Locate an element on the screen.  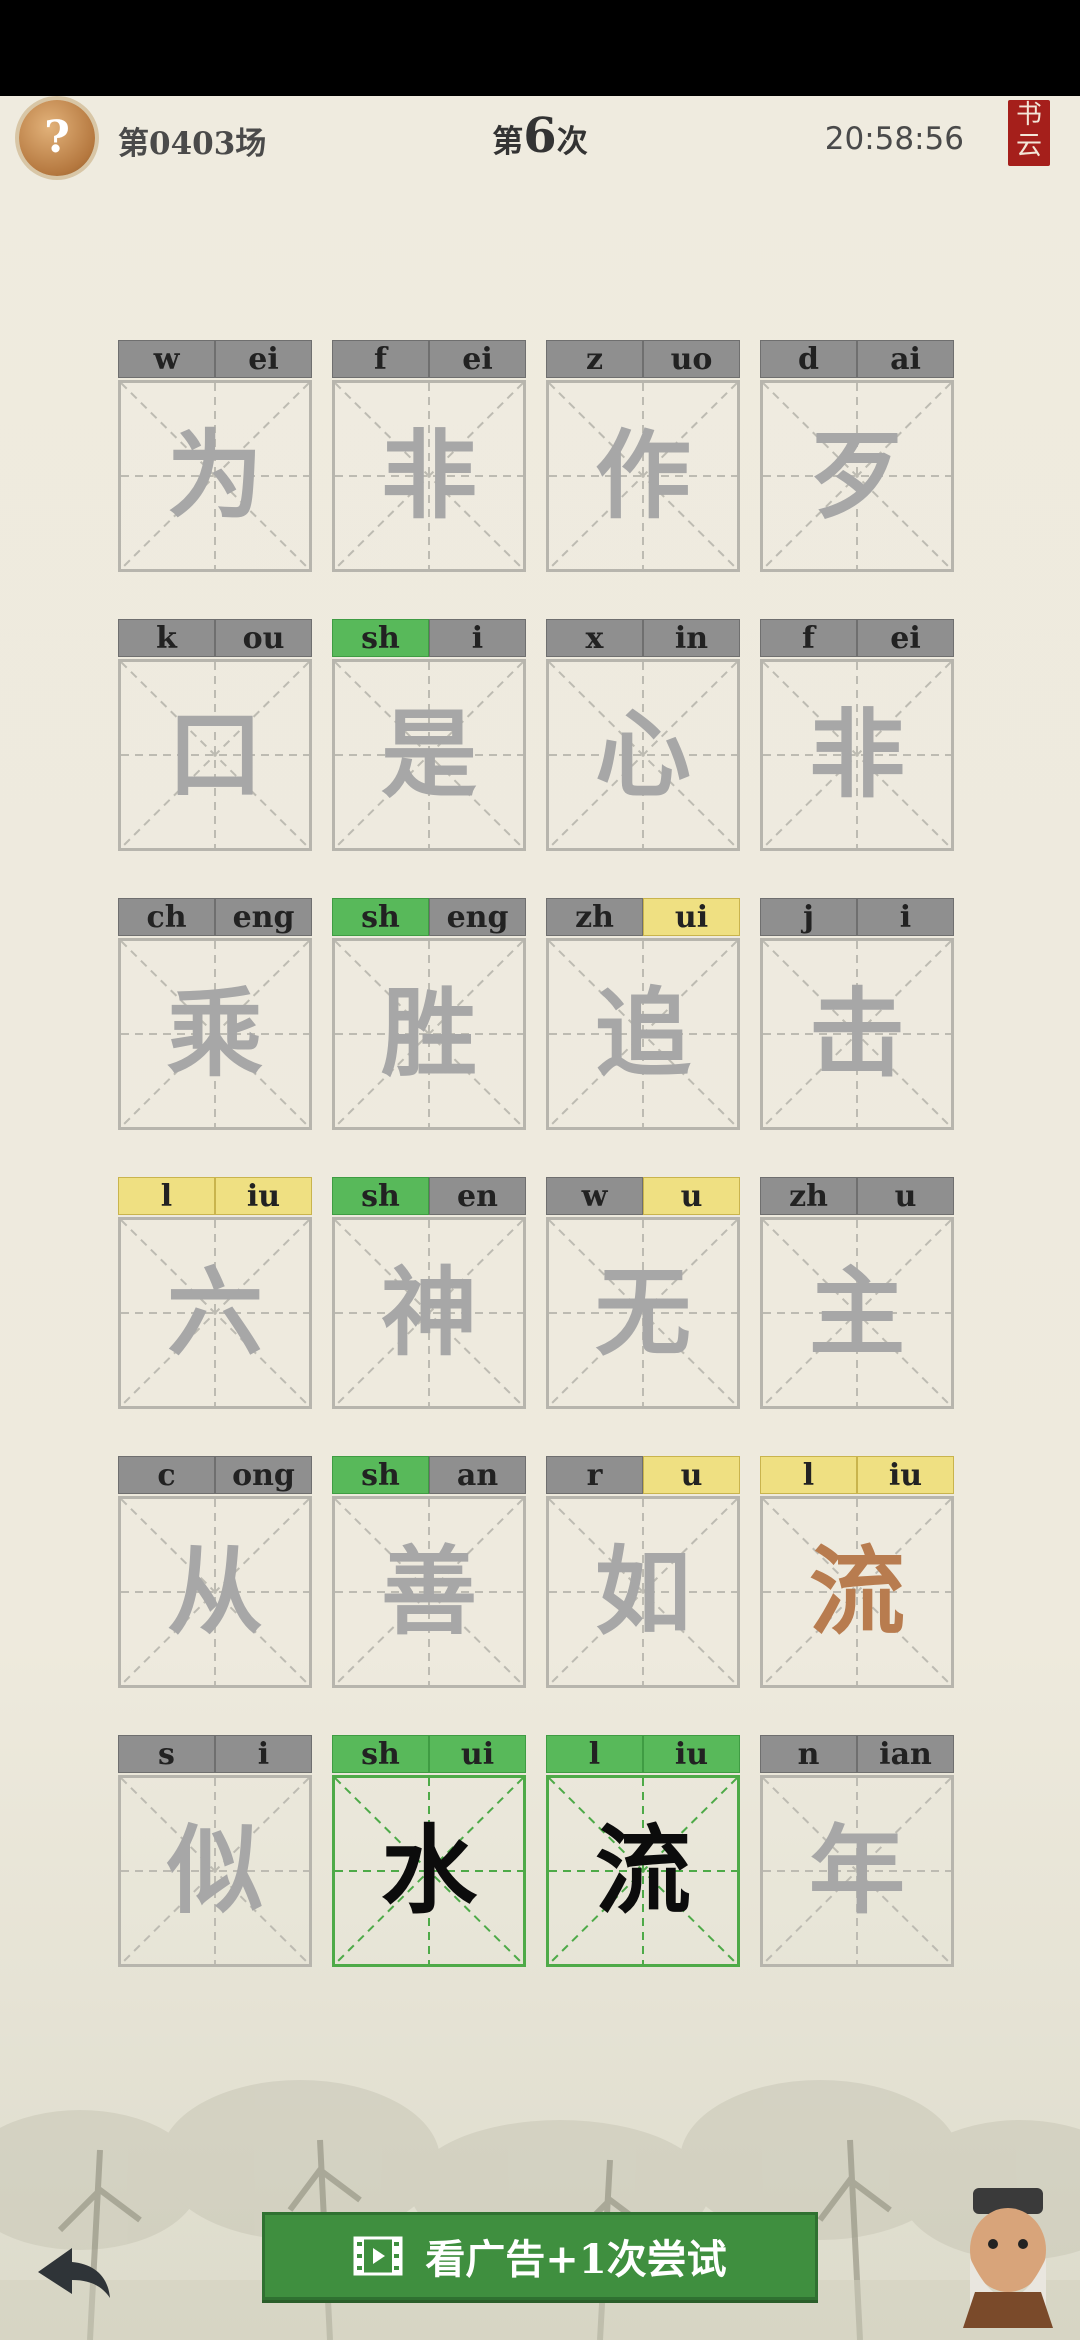
tianzige-box: 善 is located at coordinates (429, 1592).